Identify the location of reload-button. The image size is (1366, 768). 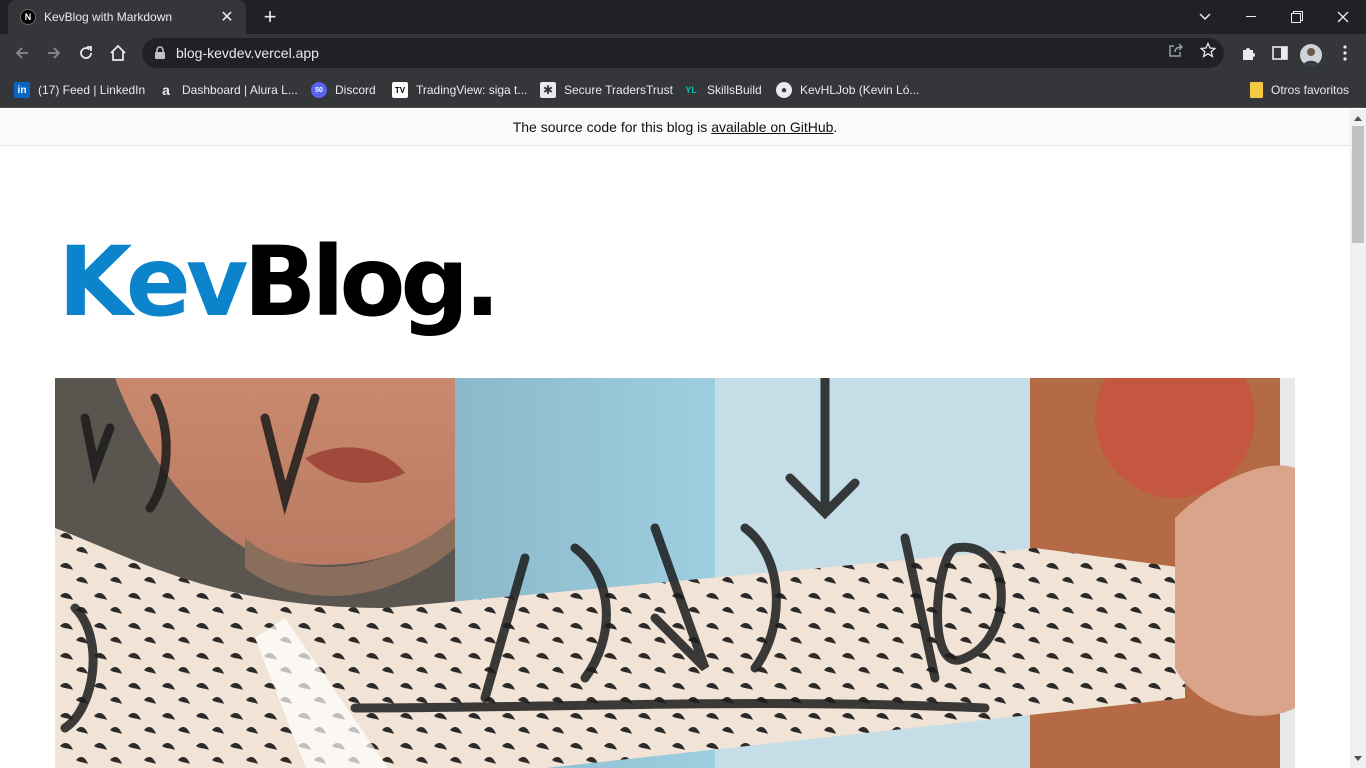
(86, 53).